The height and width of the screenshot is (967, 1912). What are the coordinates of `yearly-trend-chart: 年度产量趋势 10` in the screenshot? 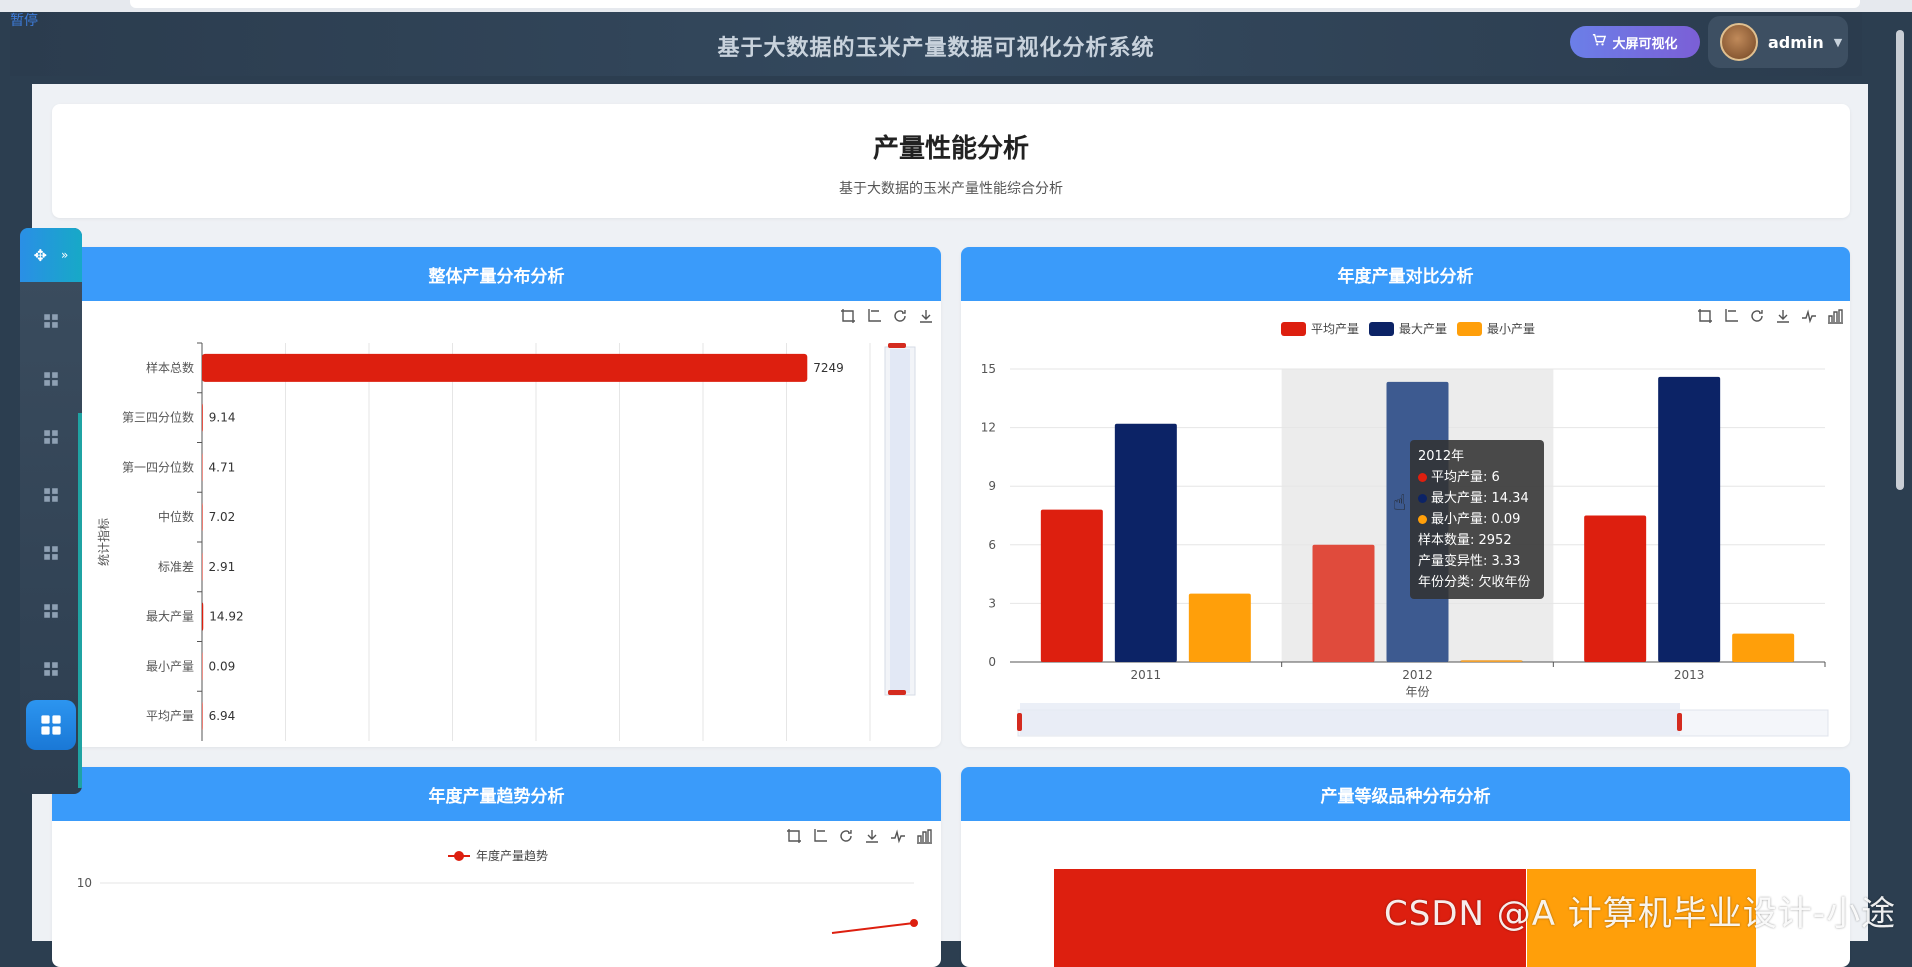 It's located at (497, 891).